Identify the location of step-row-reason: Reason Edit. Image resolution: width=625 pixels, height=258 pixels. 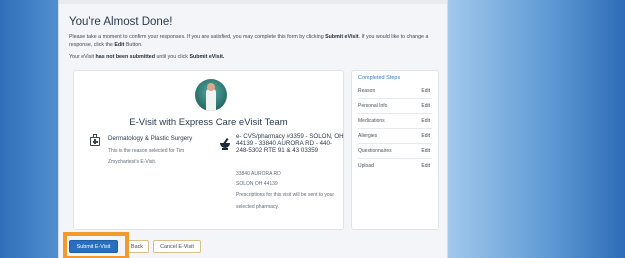
(395, 91).